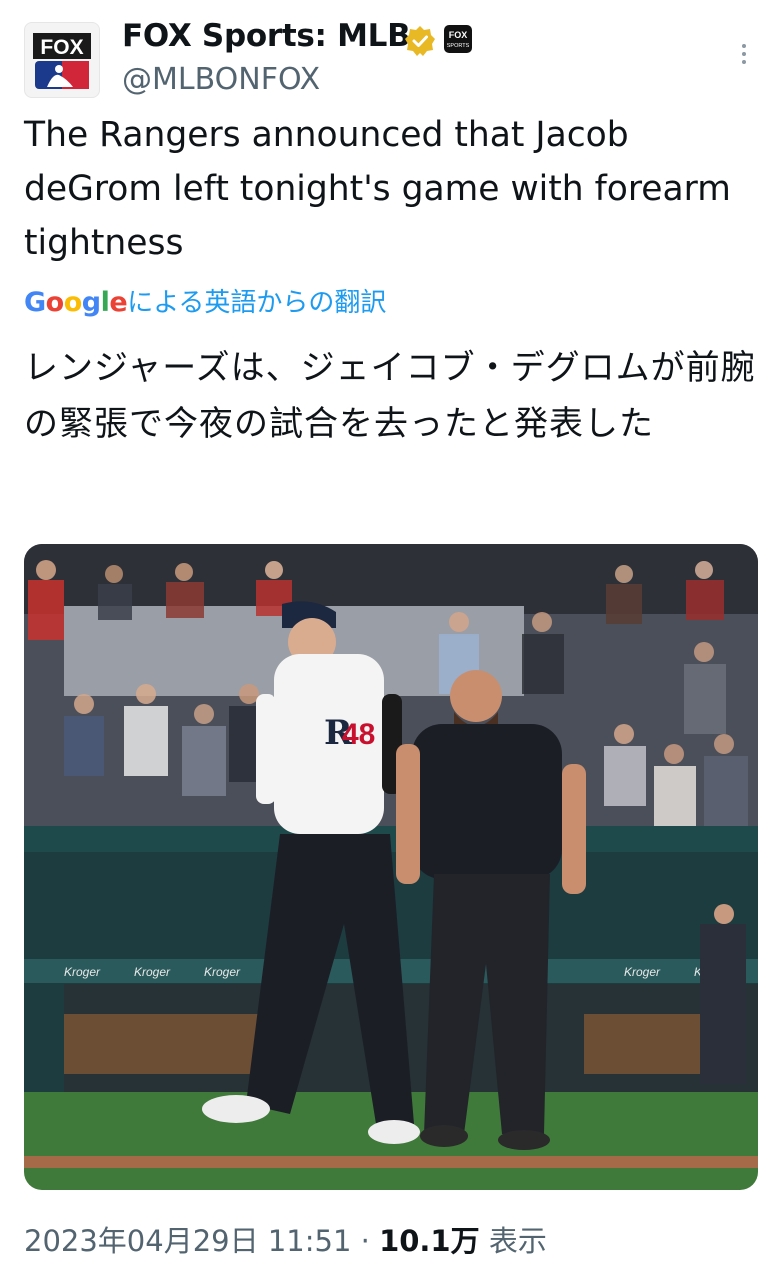 This screenshot has width=782, height=1280. What do you see at coordinates (152, 972) in the screenshot?
I see `ad-board-2: Kroger` at bounding box center [152, 972].